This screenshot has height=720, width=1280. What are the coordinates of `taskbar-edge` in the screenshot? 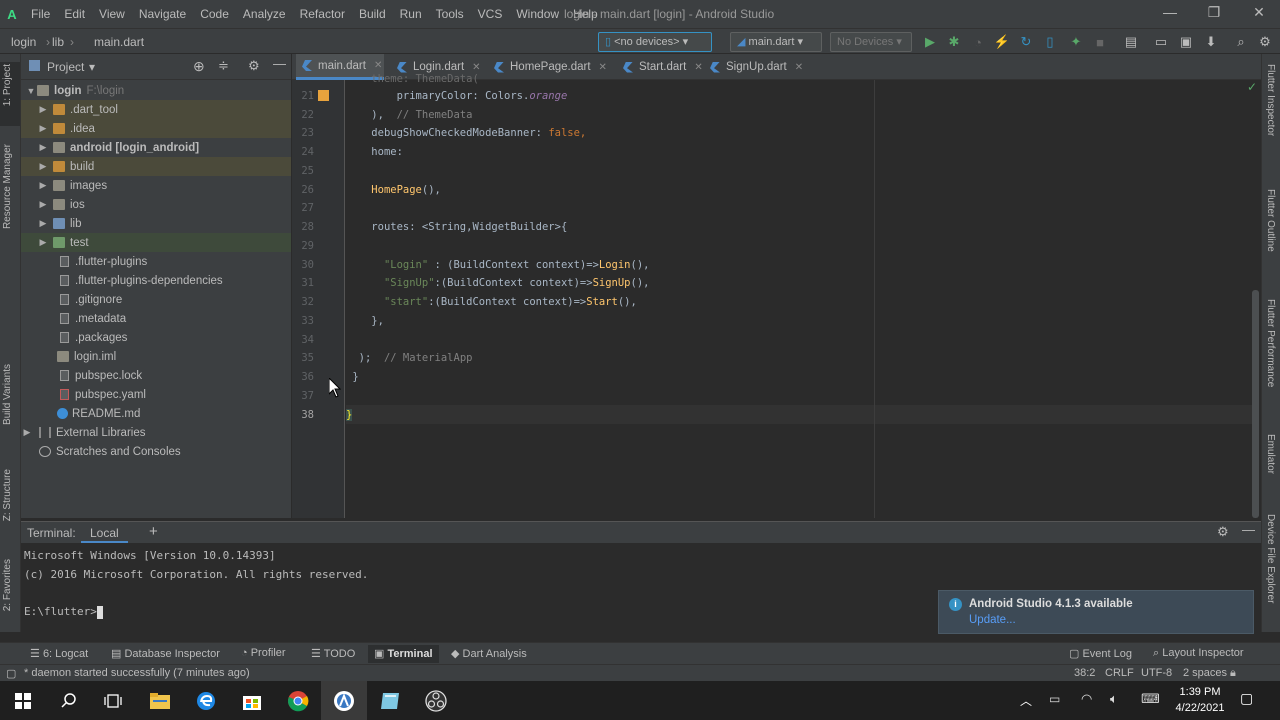 It's located at (206, 700).